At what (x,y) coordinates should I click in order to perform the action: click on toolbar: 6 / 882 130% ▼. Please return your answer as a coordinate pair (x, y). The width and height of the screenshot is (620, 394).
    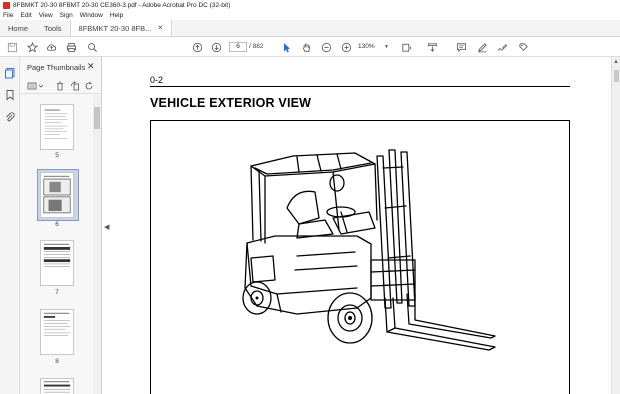
    Looking at the image, I should click on (310, 47).